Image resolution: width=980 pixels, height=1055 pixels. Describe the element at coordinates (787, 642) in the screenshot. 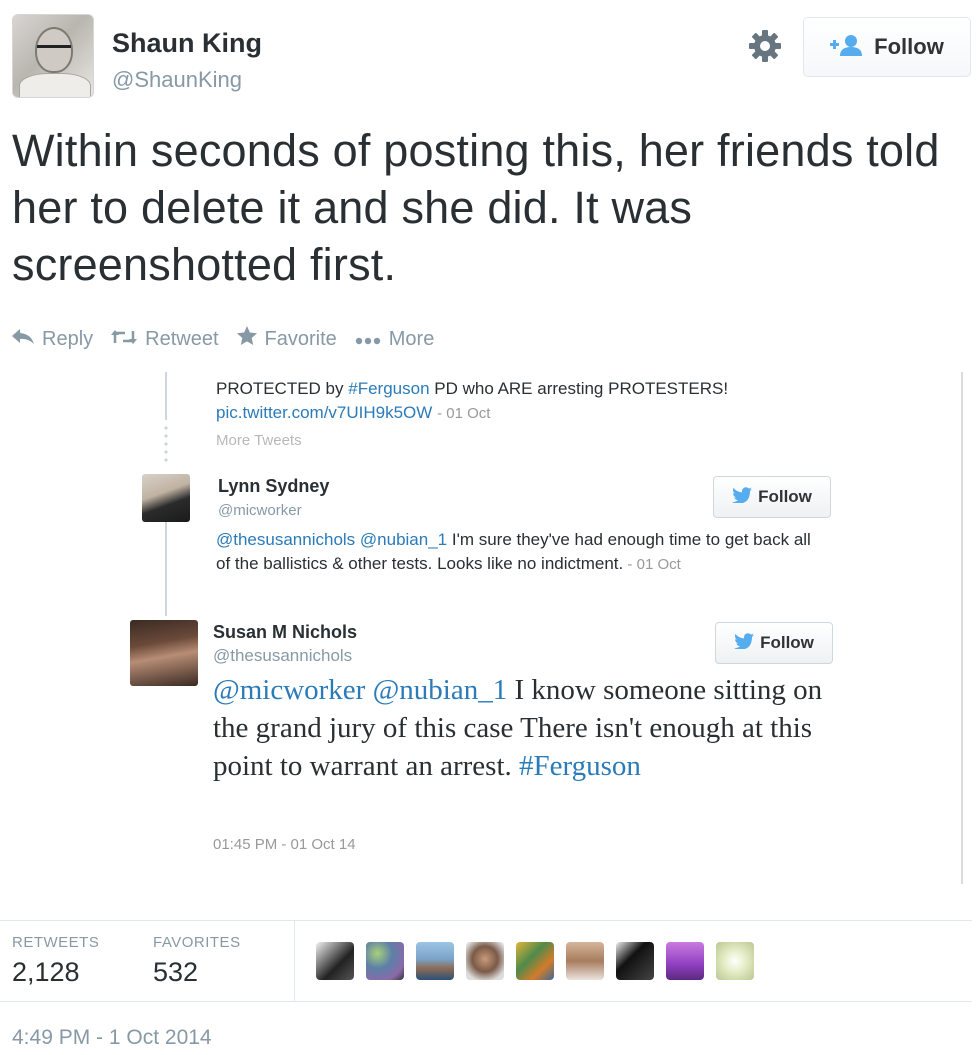

I see `susan-follow-label: Follow` at that location.